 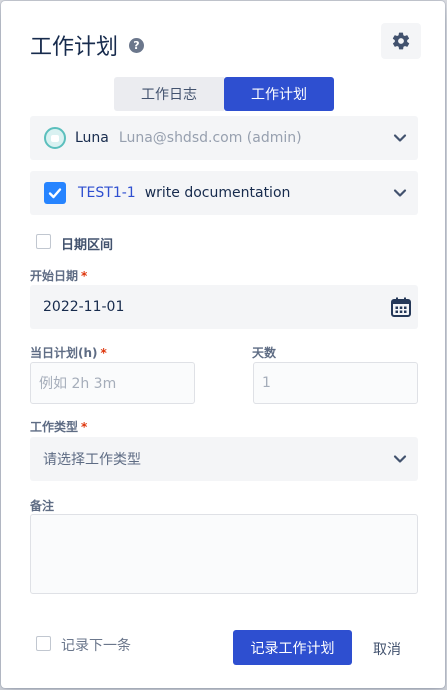 What do you see at coordinates (96, 646) in the screenshot?
I see `record-next-label: 记录下一条` at bounding box center [96, 646].